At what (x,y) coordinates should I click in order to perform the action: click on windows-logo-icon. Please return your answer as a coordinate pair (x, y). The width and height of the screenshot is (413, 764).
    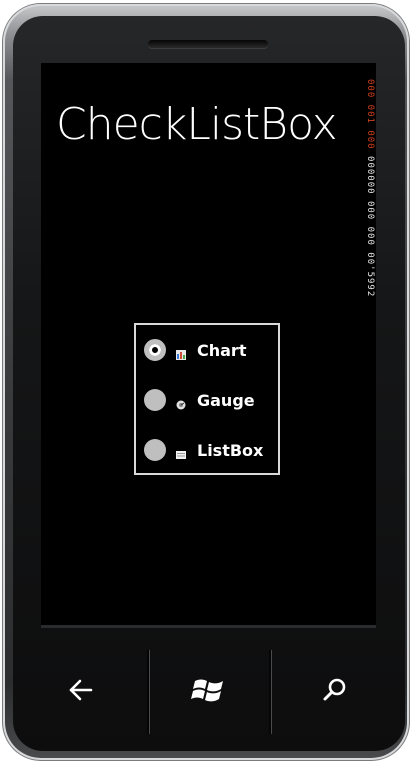
    Looking at the image, I should click on (209, 692).